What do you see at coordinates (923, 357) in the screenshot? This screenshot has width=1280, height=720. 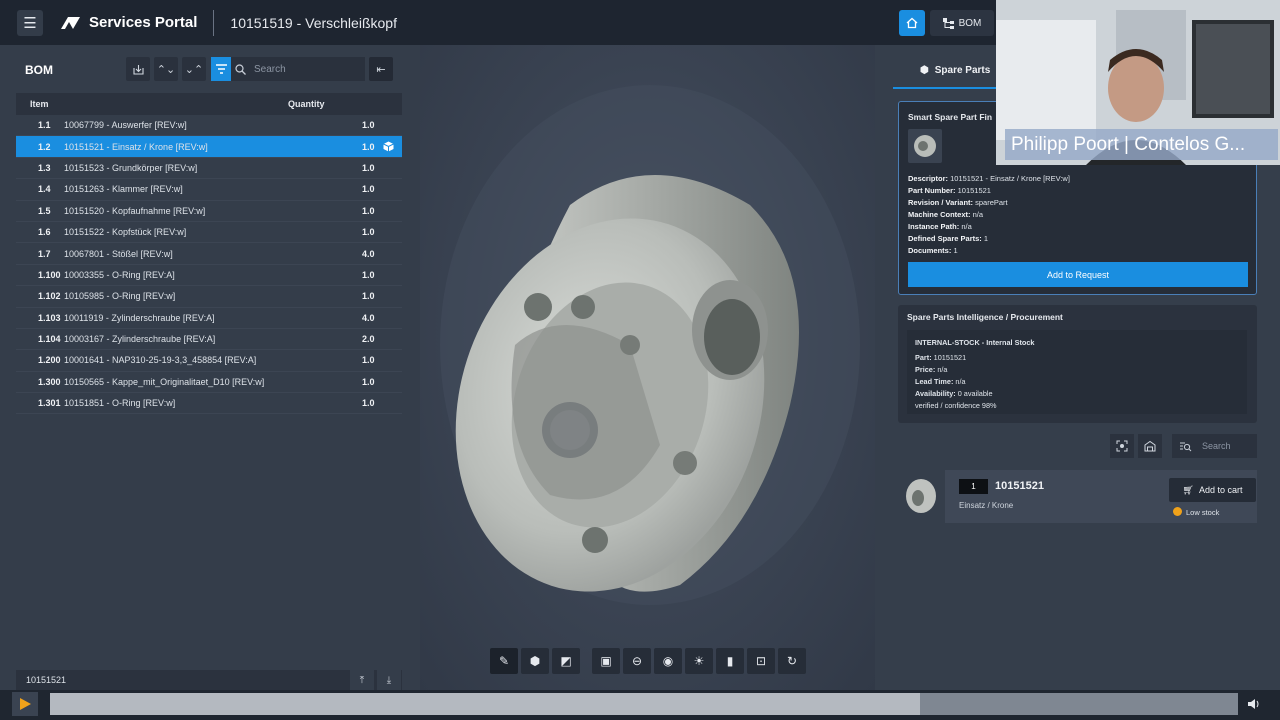 I see `stock-part-label: Part:` at bounding box center [923, 357].